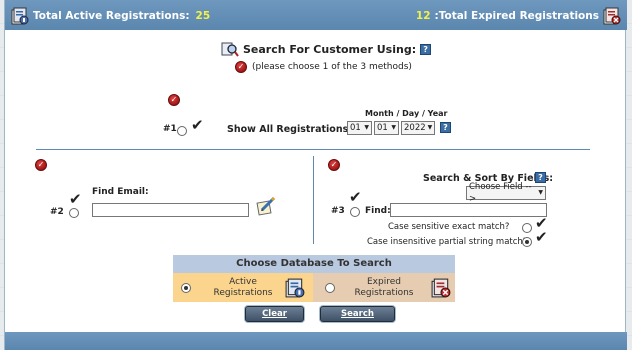  I want to click on method3-number: #3, so click(338, 211).